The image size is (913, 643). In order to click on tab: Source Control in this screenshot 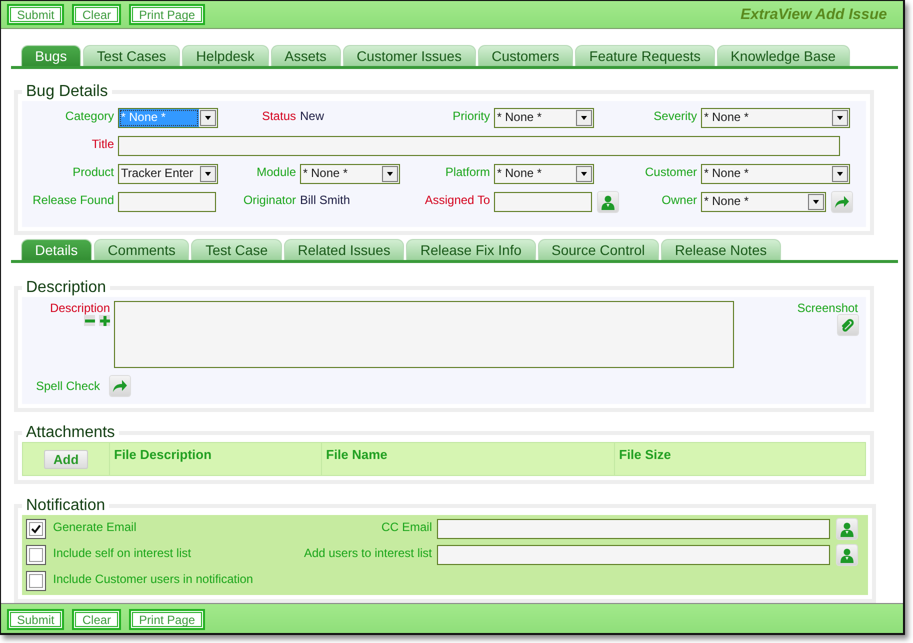, I will do `click(598, 249)`.